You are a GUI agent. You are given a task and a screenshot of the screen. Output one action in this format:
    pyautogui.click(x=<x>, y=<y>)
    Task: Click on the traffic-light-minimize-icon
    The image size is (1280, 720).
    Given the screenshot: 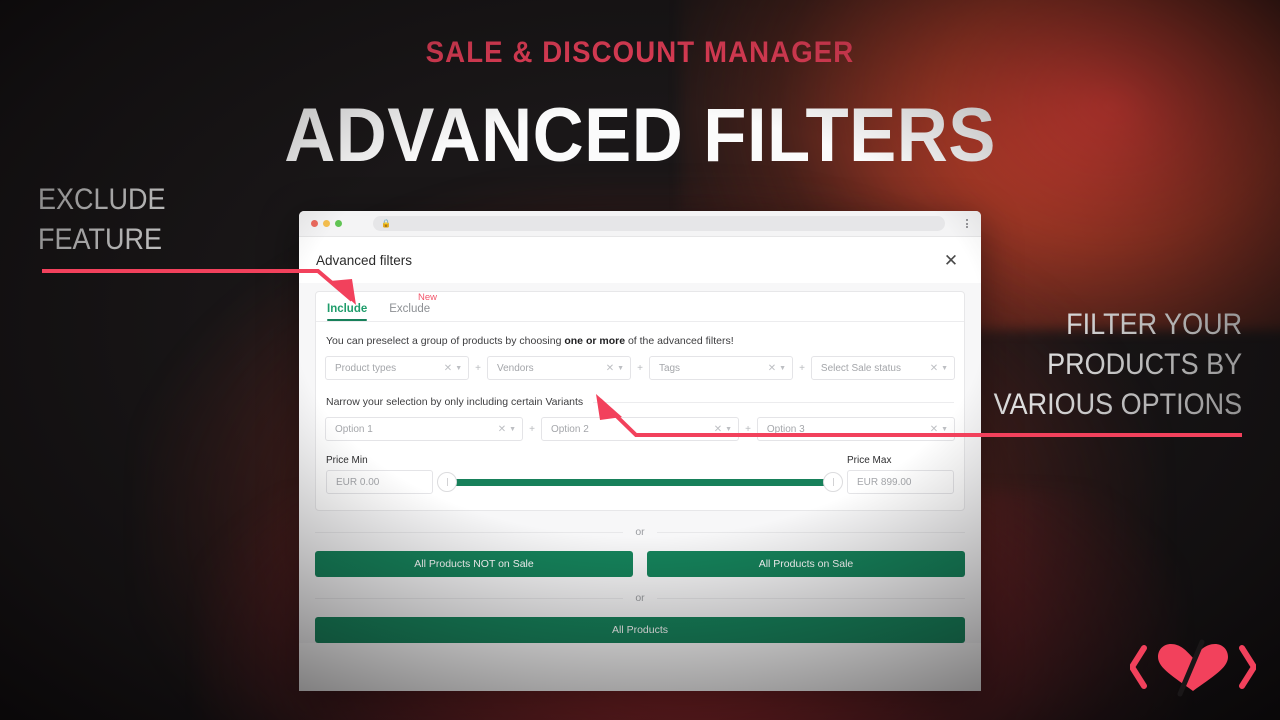 What is the action you would take?
    pyautogui.click(x=326, y=223)
    